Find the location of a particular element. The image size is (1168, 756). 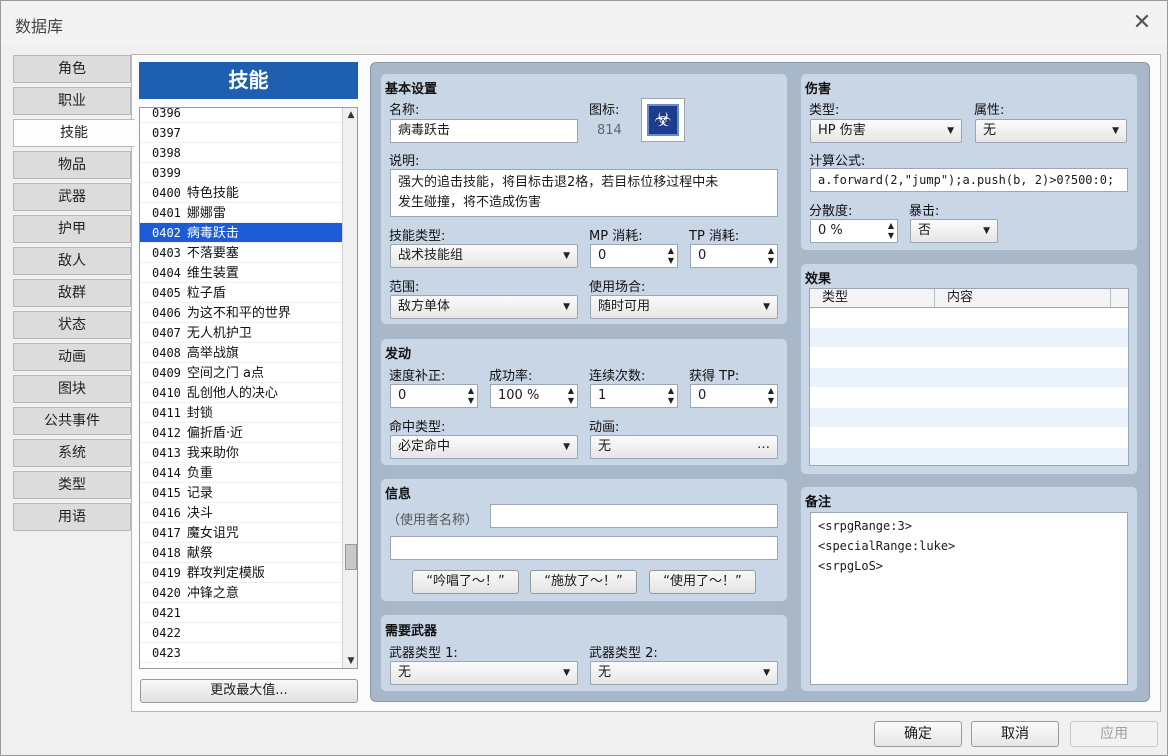

list-item: 0409 空间之门 a点 is located at coordinates (241, 373).